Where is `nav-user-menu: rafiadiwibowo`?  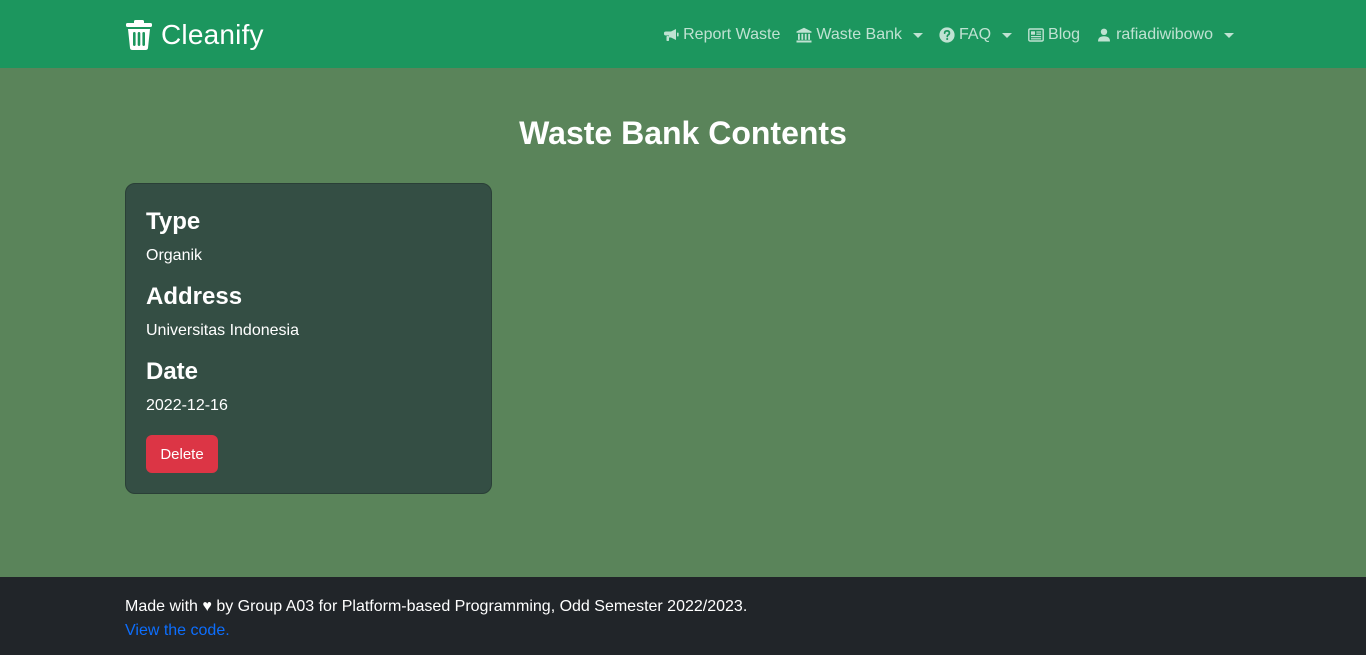 nav-user-menu: rafiadiwibowo is located at coordinates (1165, 35).